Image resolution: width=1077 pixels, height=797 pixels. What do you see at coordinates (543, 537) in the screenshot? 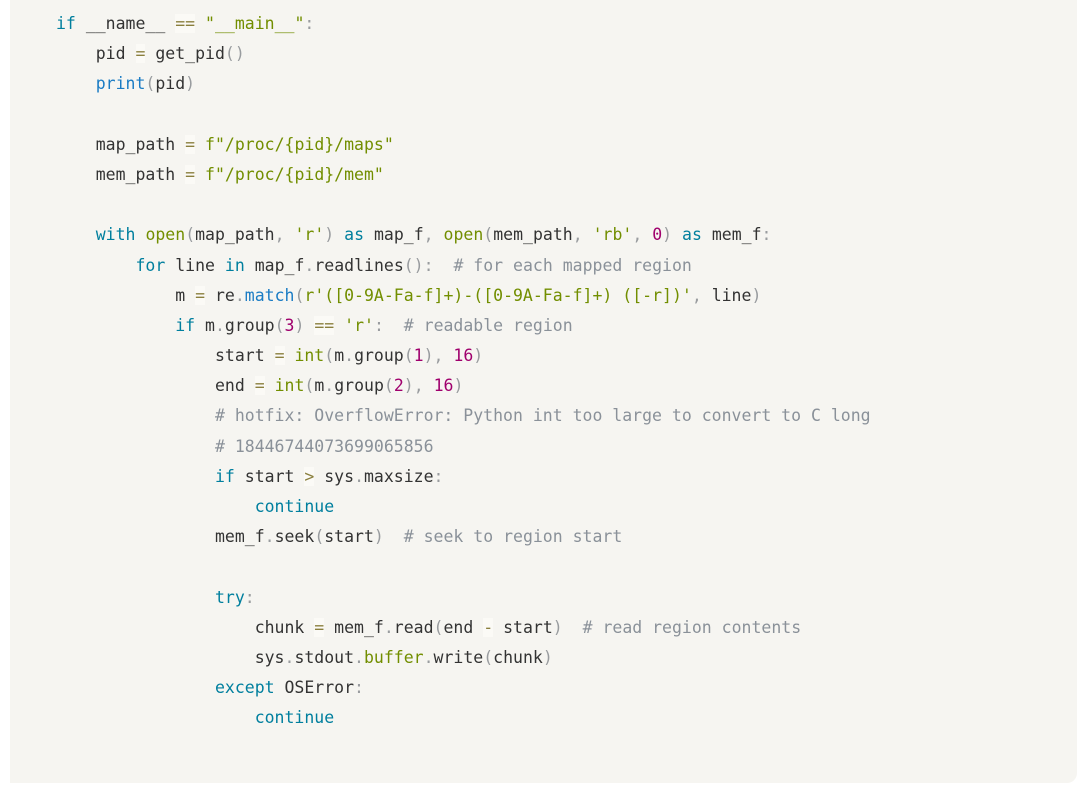
I see `code-line: mem_f.seek(start) # seek to region start` at bounding box center [543, 537].